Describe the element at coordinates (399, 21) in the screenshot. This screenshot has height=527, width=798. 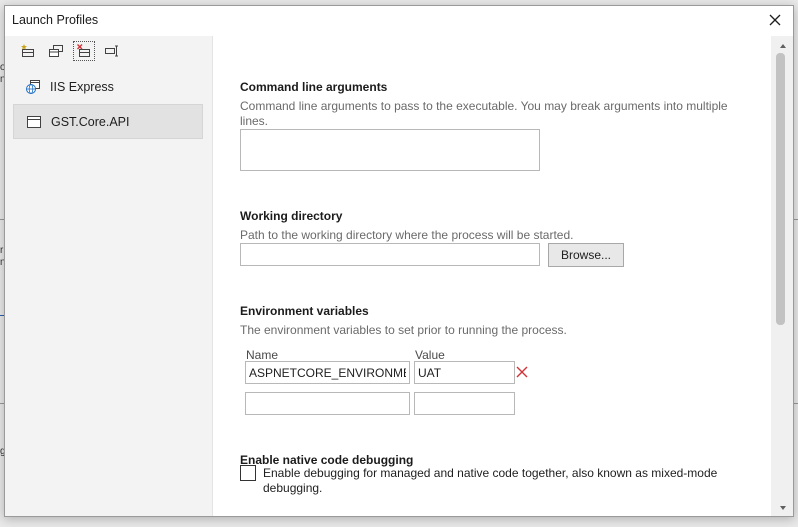
I see `title-bar: Launch Profiles` at that location.